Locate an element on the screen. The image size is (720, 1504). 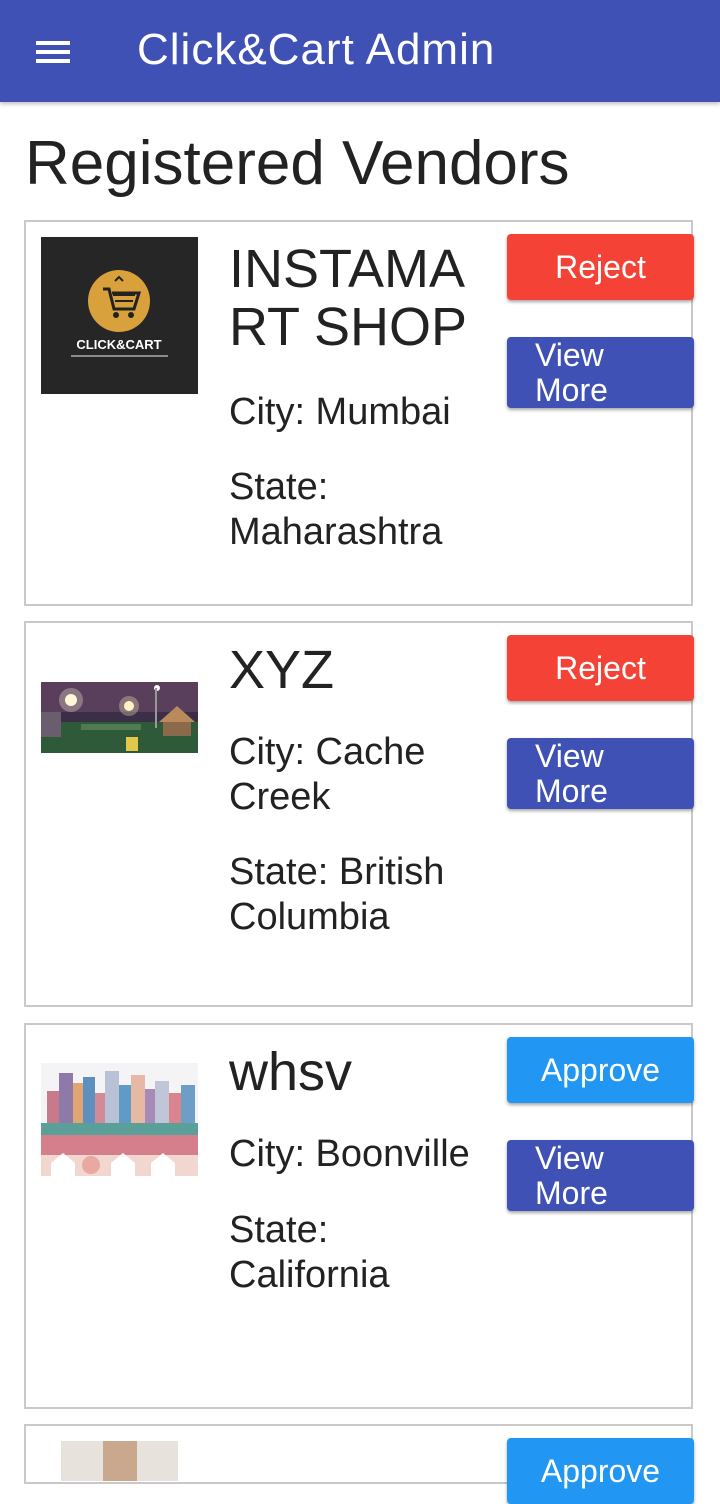
vendor-state: State: British Columbia is located at coordinates (337, 894).